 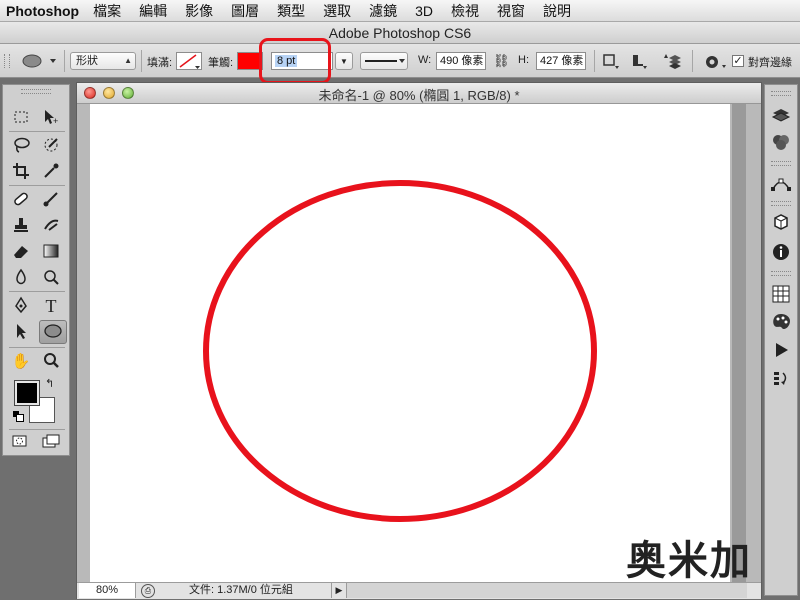 What do you see at coordinates (128, 60) in the screenshot?
I see `updown-arrow-icon: ▲` at bounding box center [128, 60].